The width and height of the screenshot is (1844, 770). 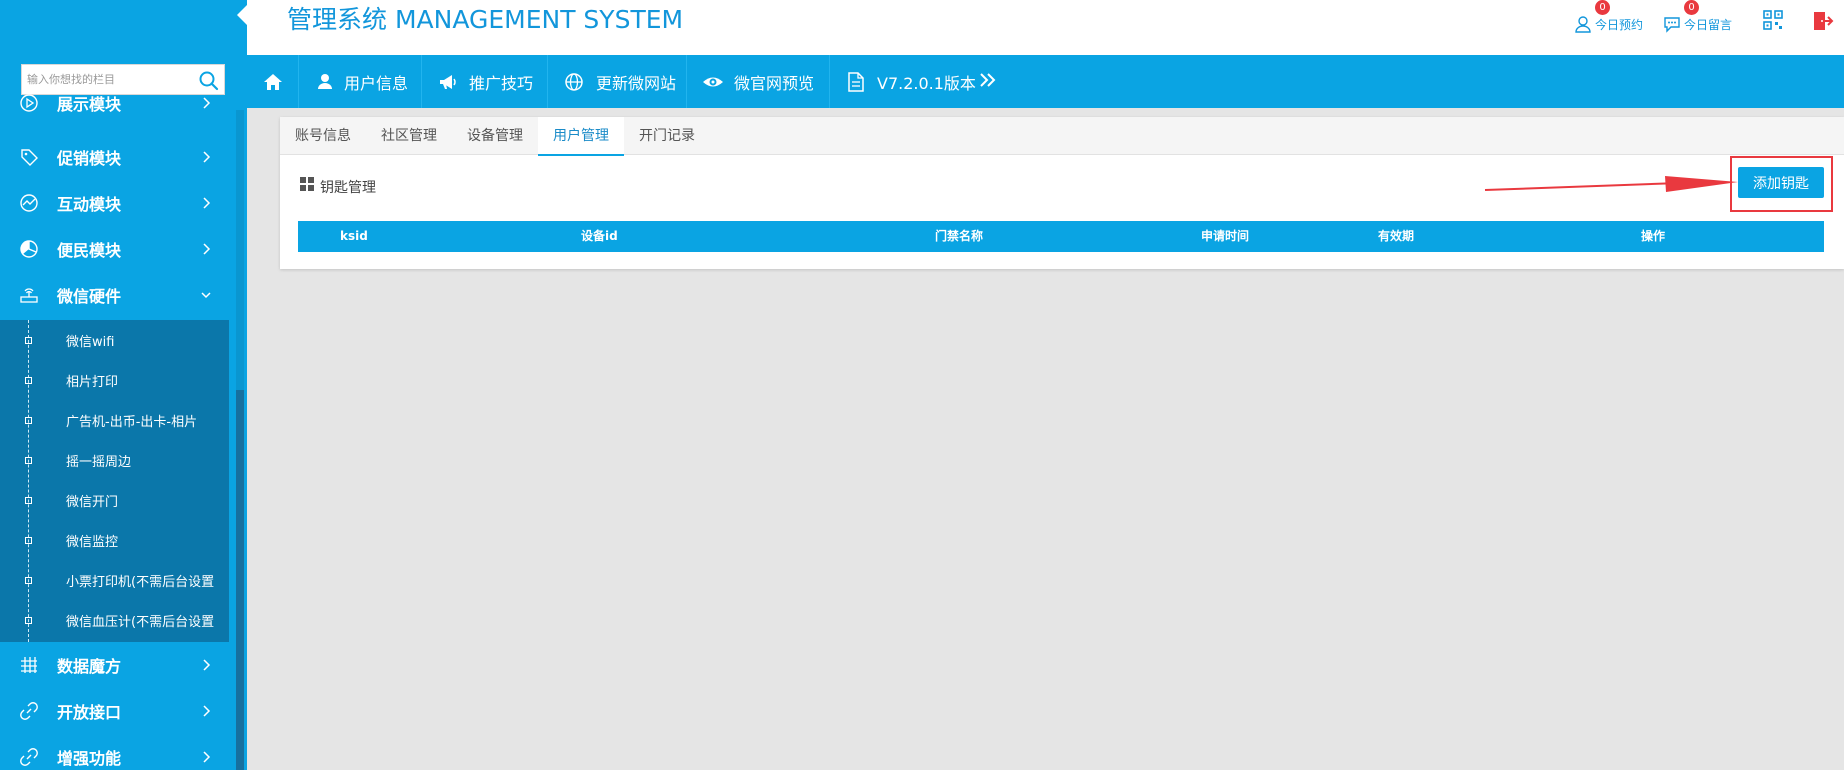 I want to click on nav-official-site-preview: 微官网预览, so click(x=759, y=81).